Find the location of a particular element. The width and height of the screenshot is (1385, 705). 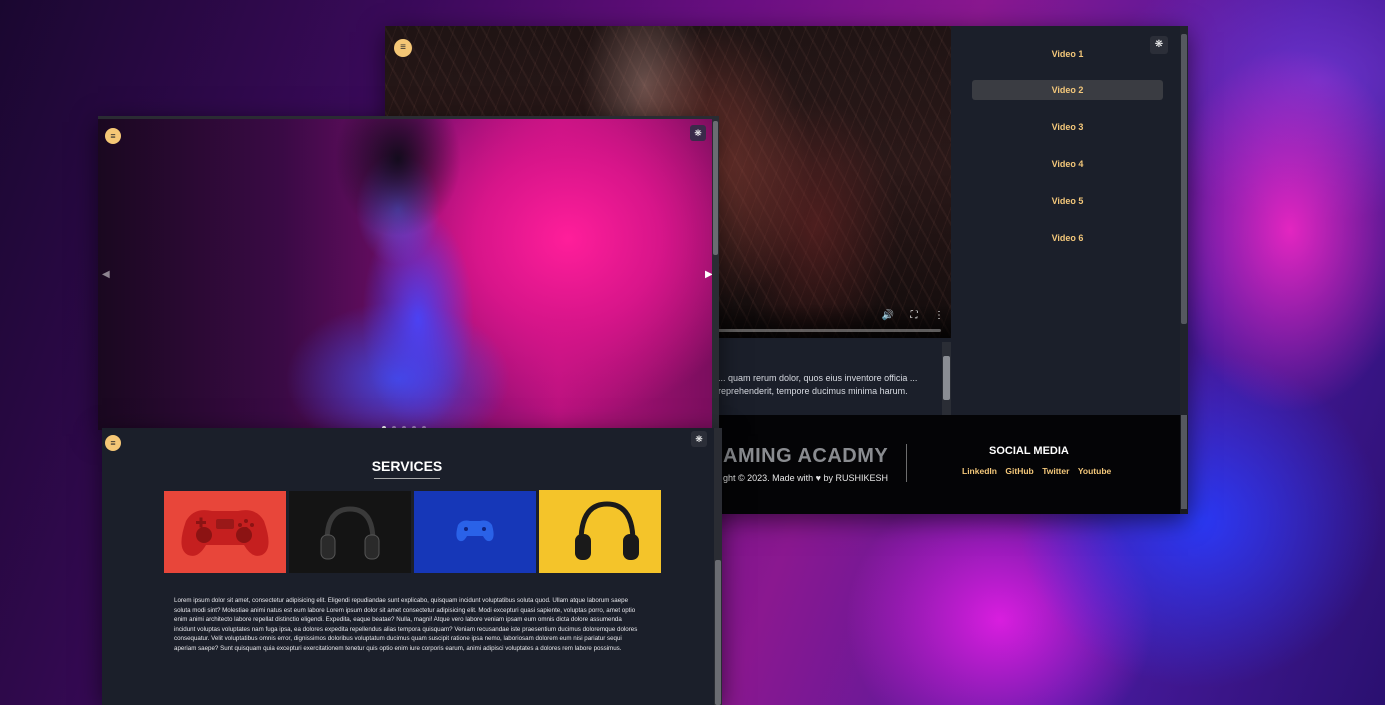

footer-brand: AMING ACADMY is located at coordinates (806, 456).